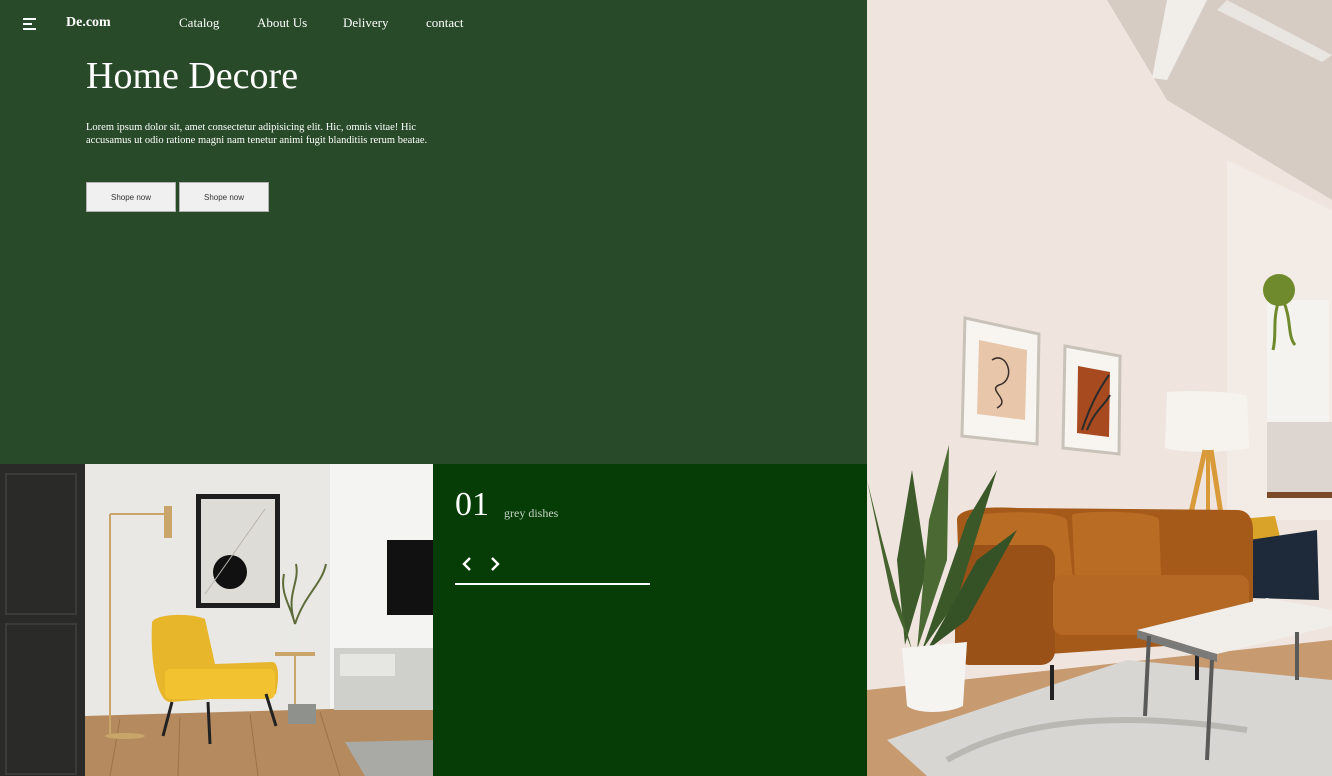  I want to click on logo: De.com, so click(88, 23).